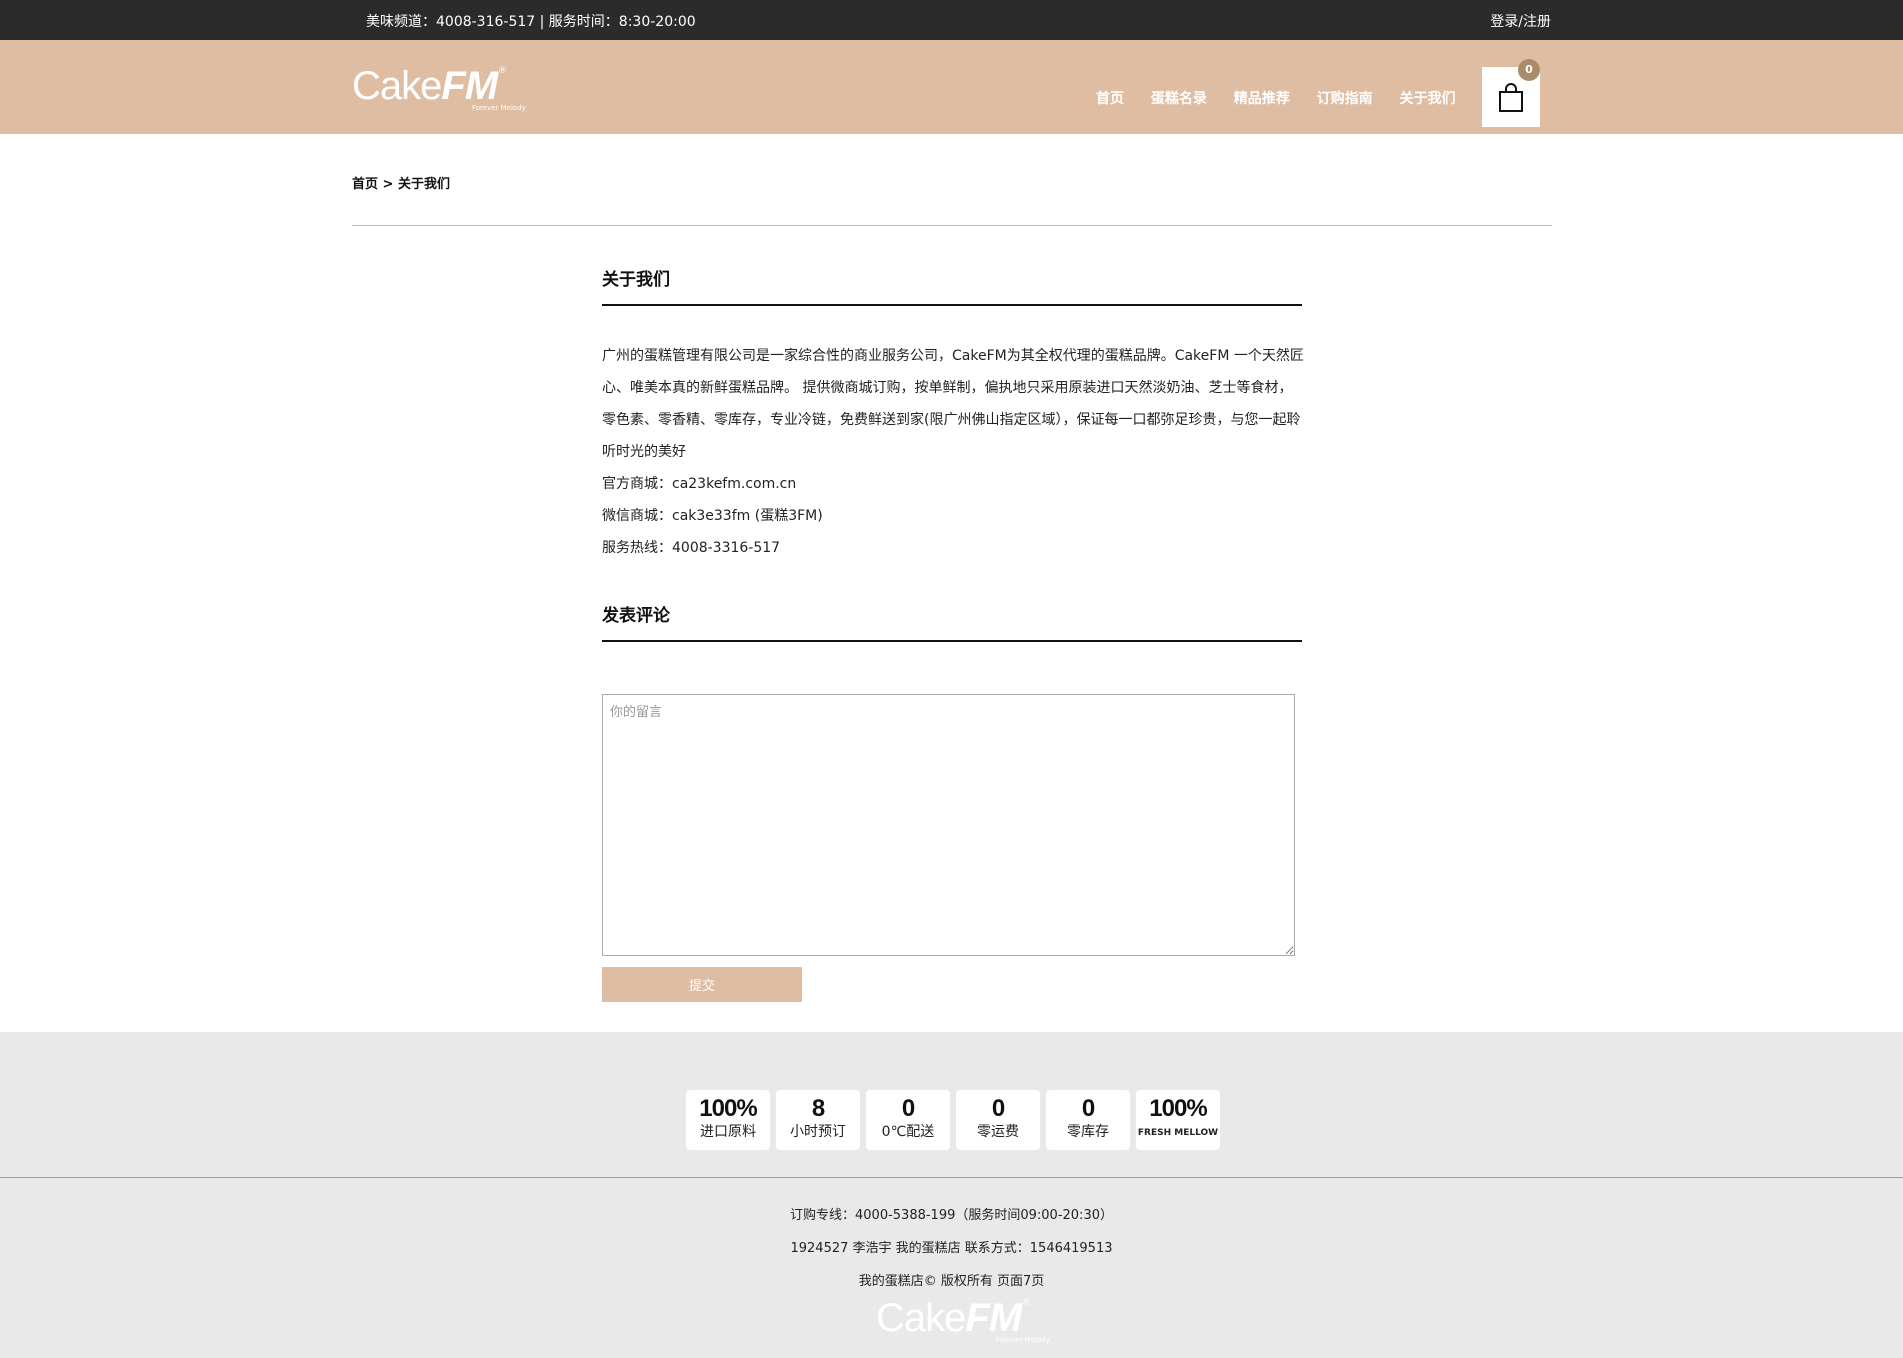 Image resolution: width=1903 pixels, height=1358 pixels. Describe the element at coordinates (952, 305) in the screenshot. I see `about-title-underline` at that location.